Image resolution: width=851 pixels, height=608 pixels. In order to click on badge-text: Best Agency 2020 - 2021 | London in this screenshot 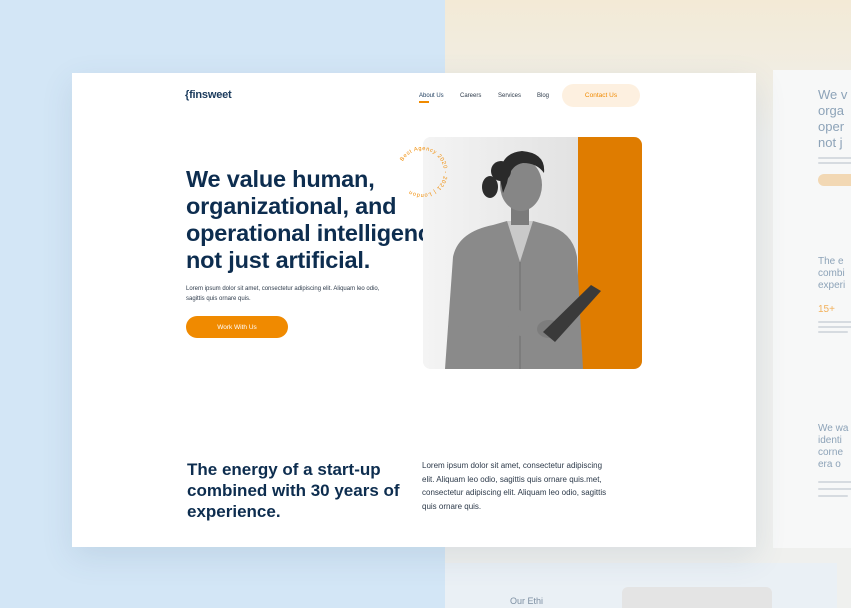, I will do `click(423, 172)`.